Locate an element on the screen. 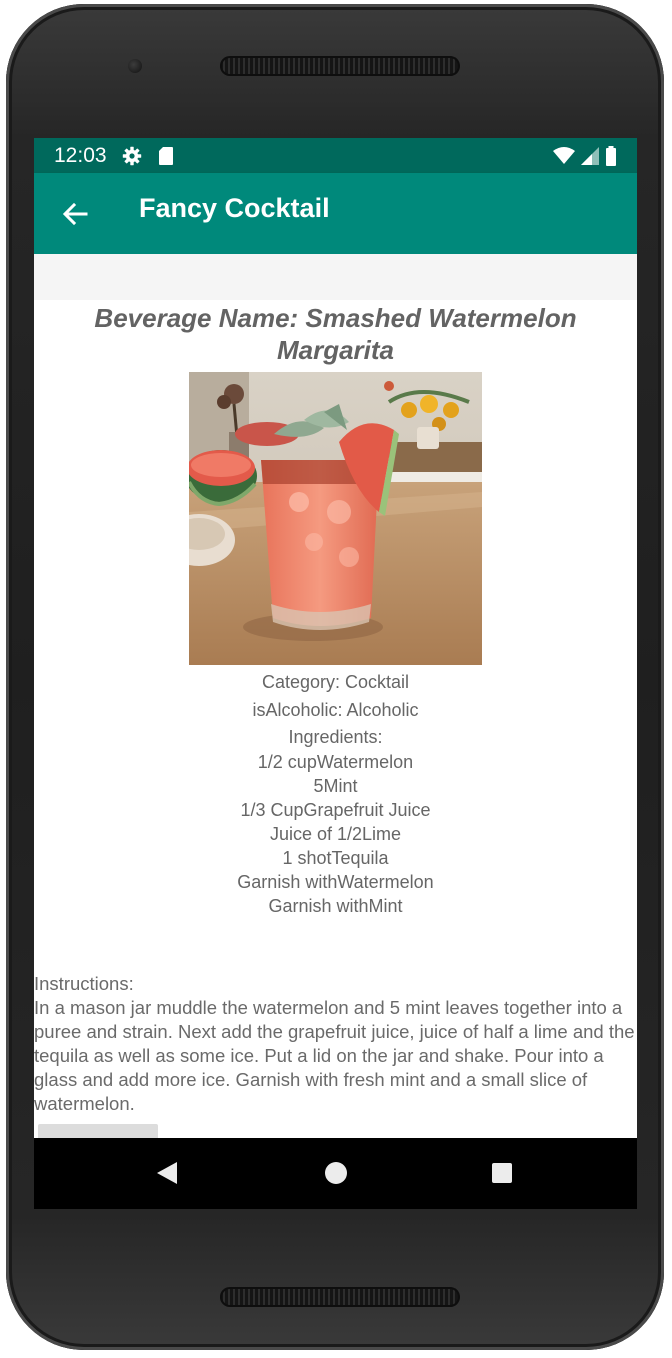 This screenshot has width=672, height=1358. app-title: Fancy Cocktail is located at coordinates (234, 208).